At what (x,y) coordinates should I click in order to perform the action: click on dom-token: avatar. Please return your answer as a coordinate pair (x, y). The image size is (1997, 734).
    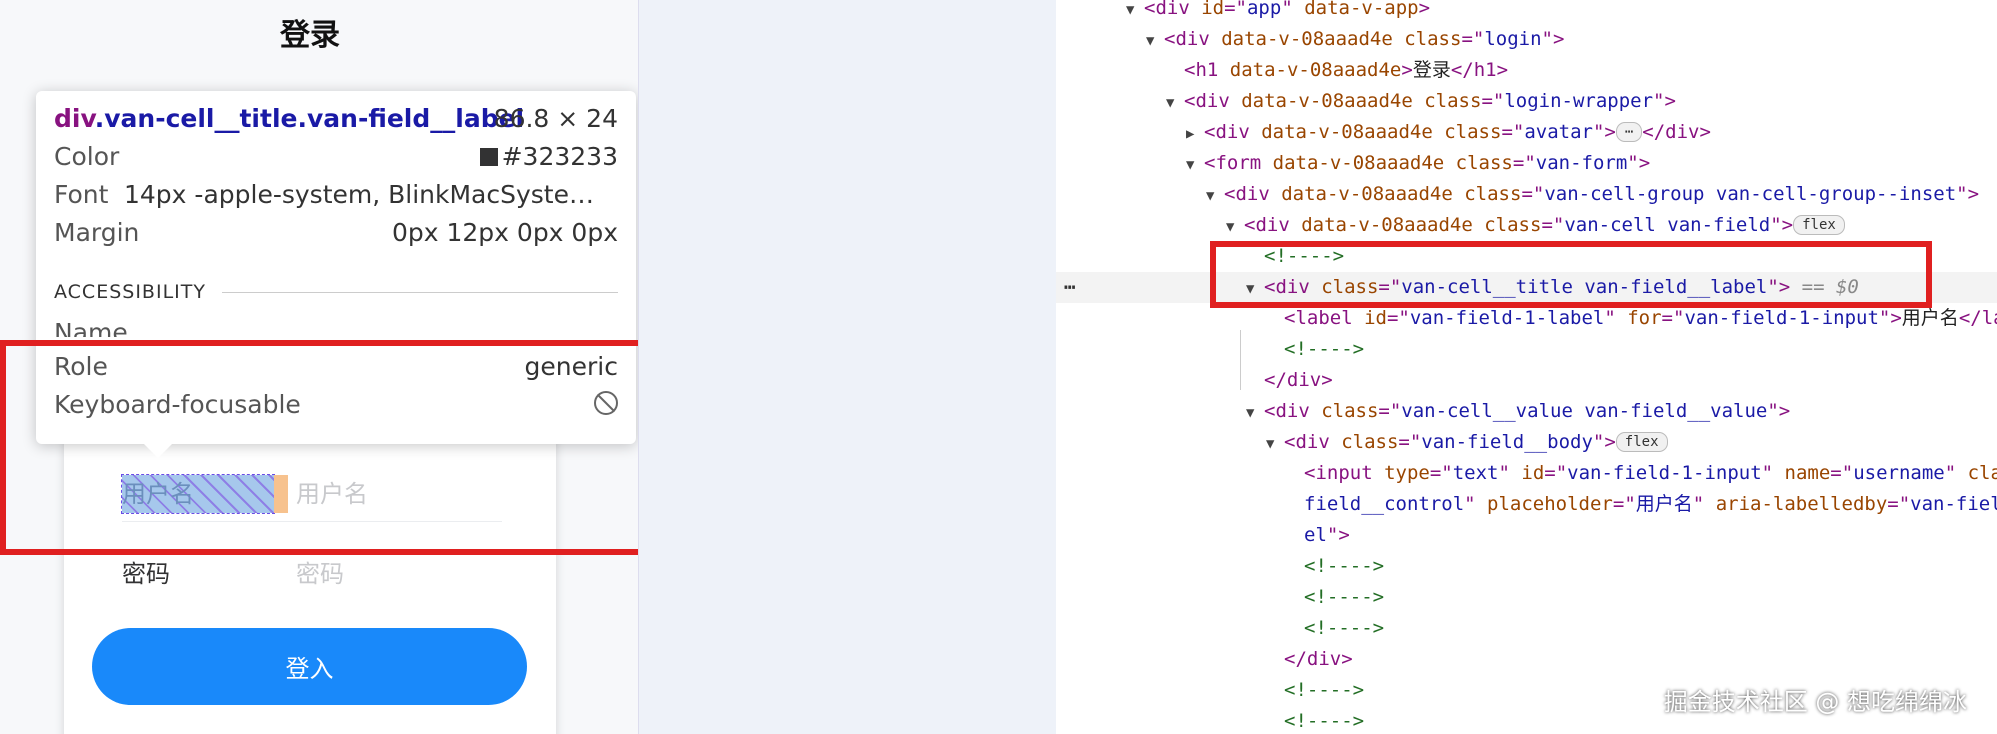
    Looking at the image, I should click on (1558, 132).